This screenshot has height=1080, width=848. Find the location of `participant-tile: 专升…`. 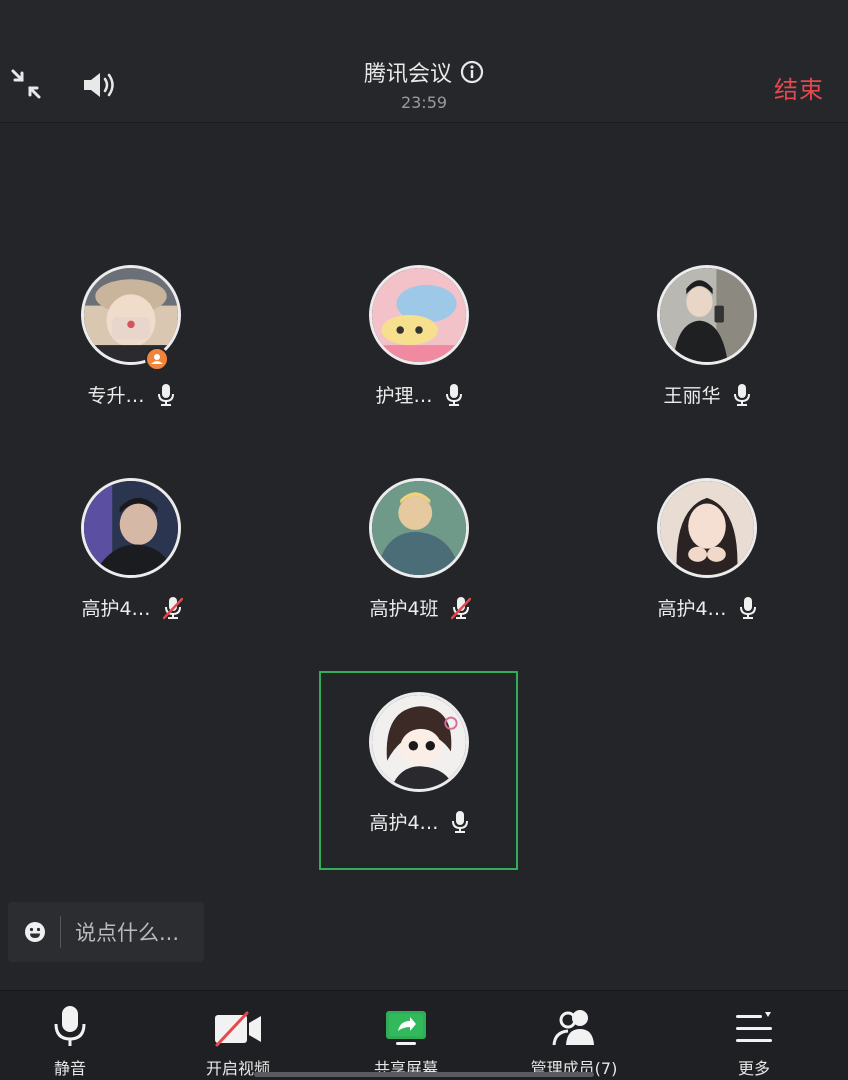

participant-tile: 专升… is located at coordinates (131, 365).